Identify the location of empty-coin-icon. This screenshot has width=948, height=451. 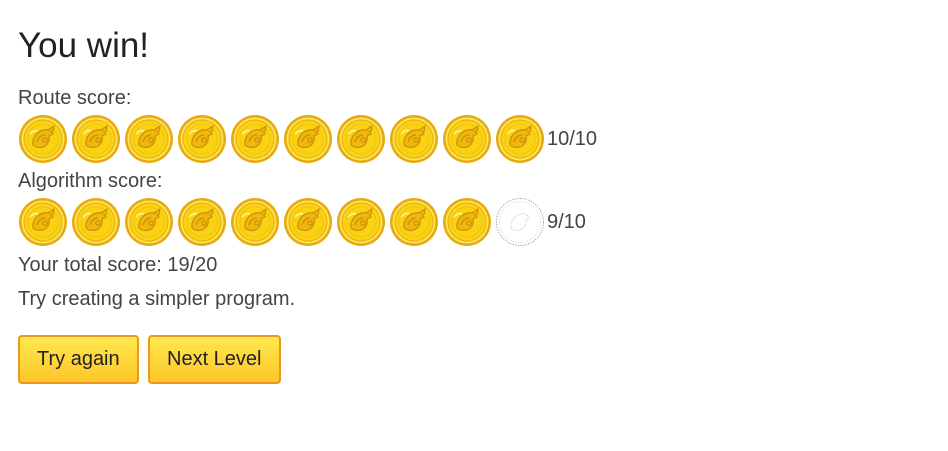
(520, 222).